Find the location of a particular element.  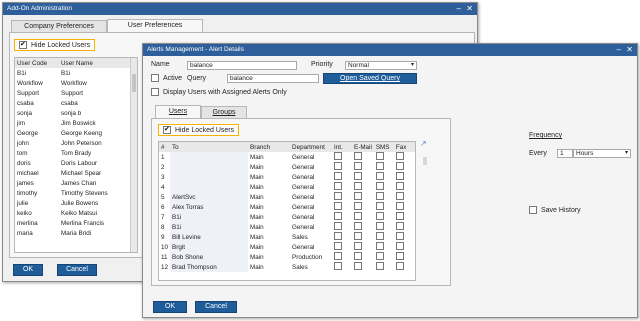

hide-locked-users-checkbox-alert: Hide Locked Users is located at coordinates (199, 130).